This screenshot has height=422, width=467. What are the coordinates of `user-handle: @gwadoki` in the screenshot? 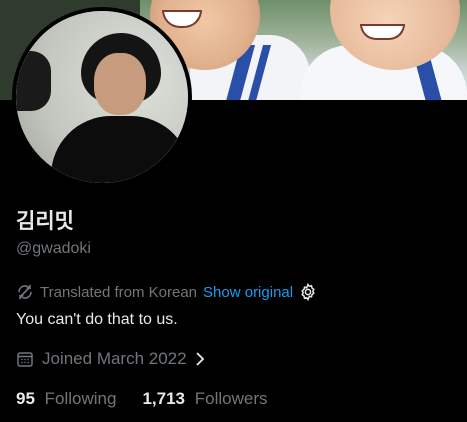 It's located at (53, 248).